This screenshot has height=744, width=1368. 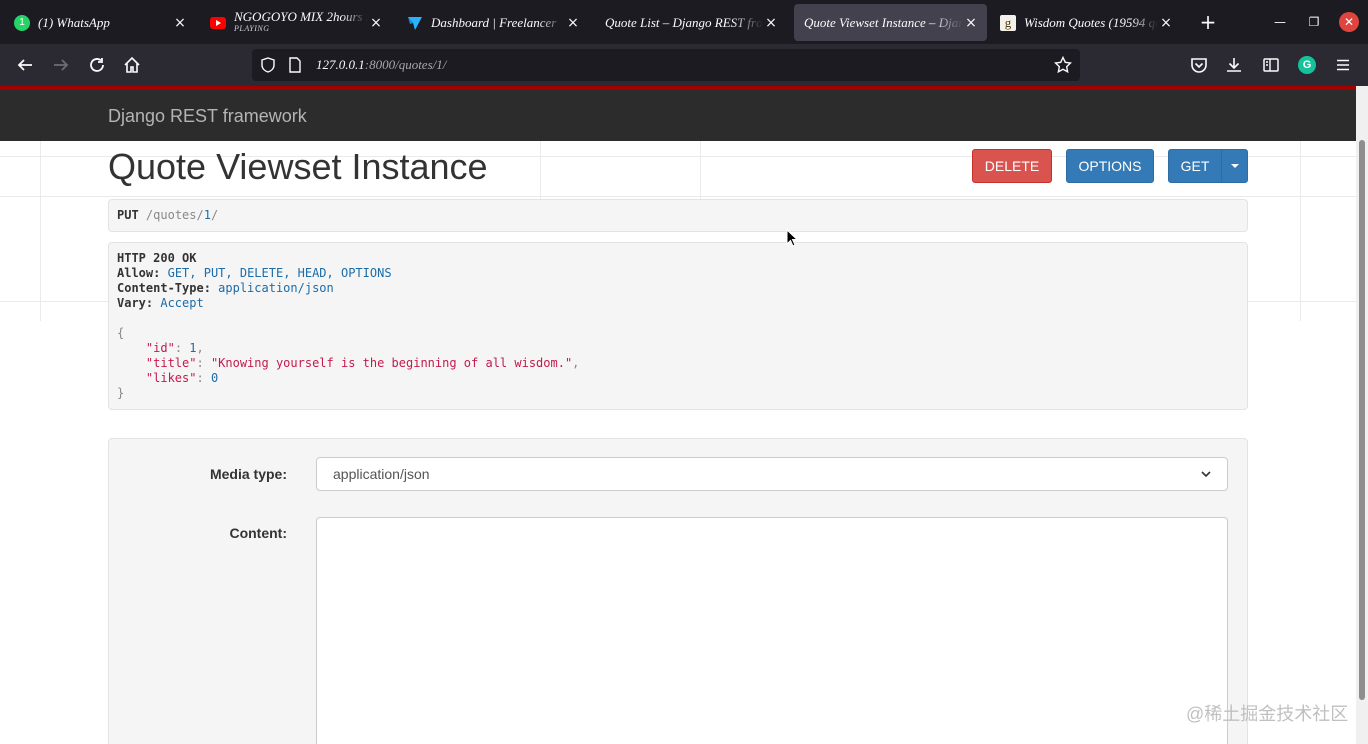 What do you see at coordinates (1343, 65) in the screenshot?
I see `hamburger-menu-icon` at bounding box center [1343, 65].